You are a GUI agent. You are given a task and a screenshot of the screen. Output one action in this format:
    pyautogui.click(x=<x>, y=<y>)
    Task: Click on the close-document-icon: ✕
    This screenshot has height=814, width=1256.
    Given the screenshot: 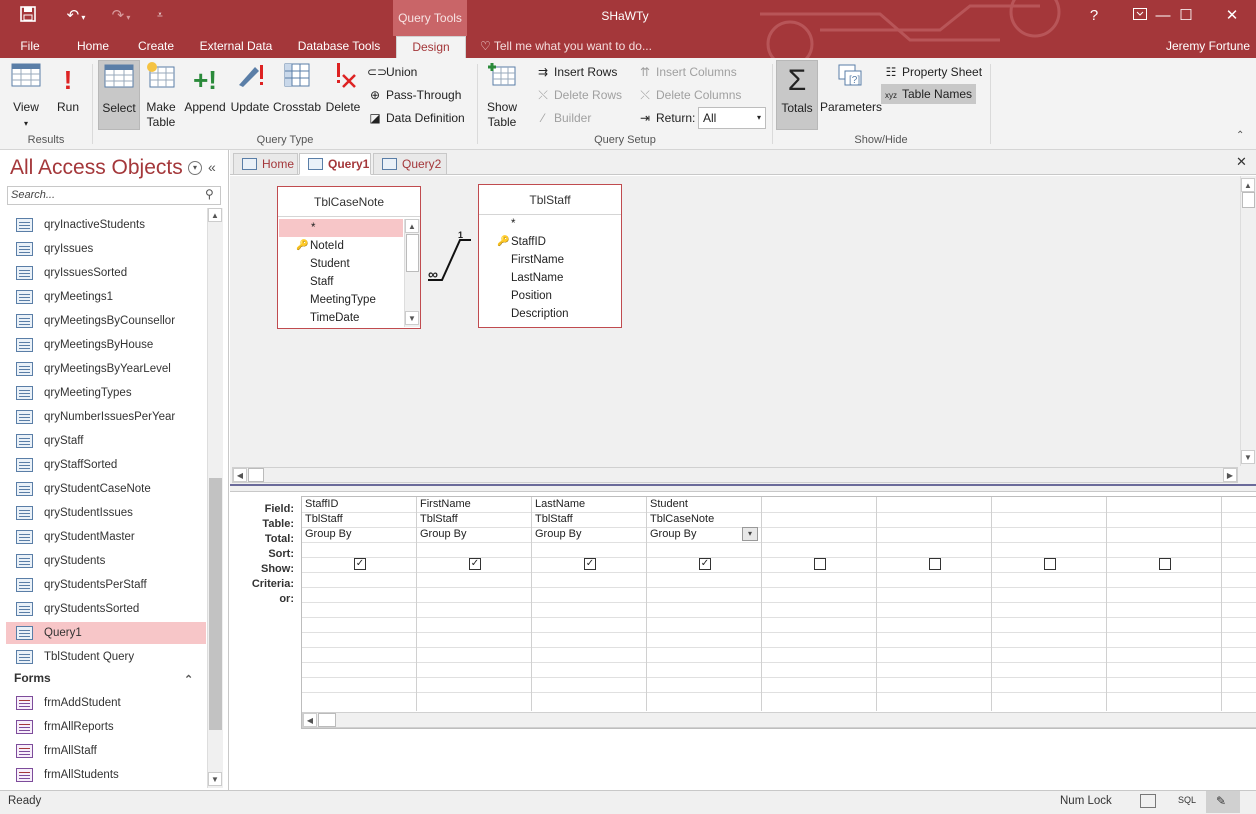 What is the action you would take?
    pyautogui.click(x=1241, y=162)
    